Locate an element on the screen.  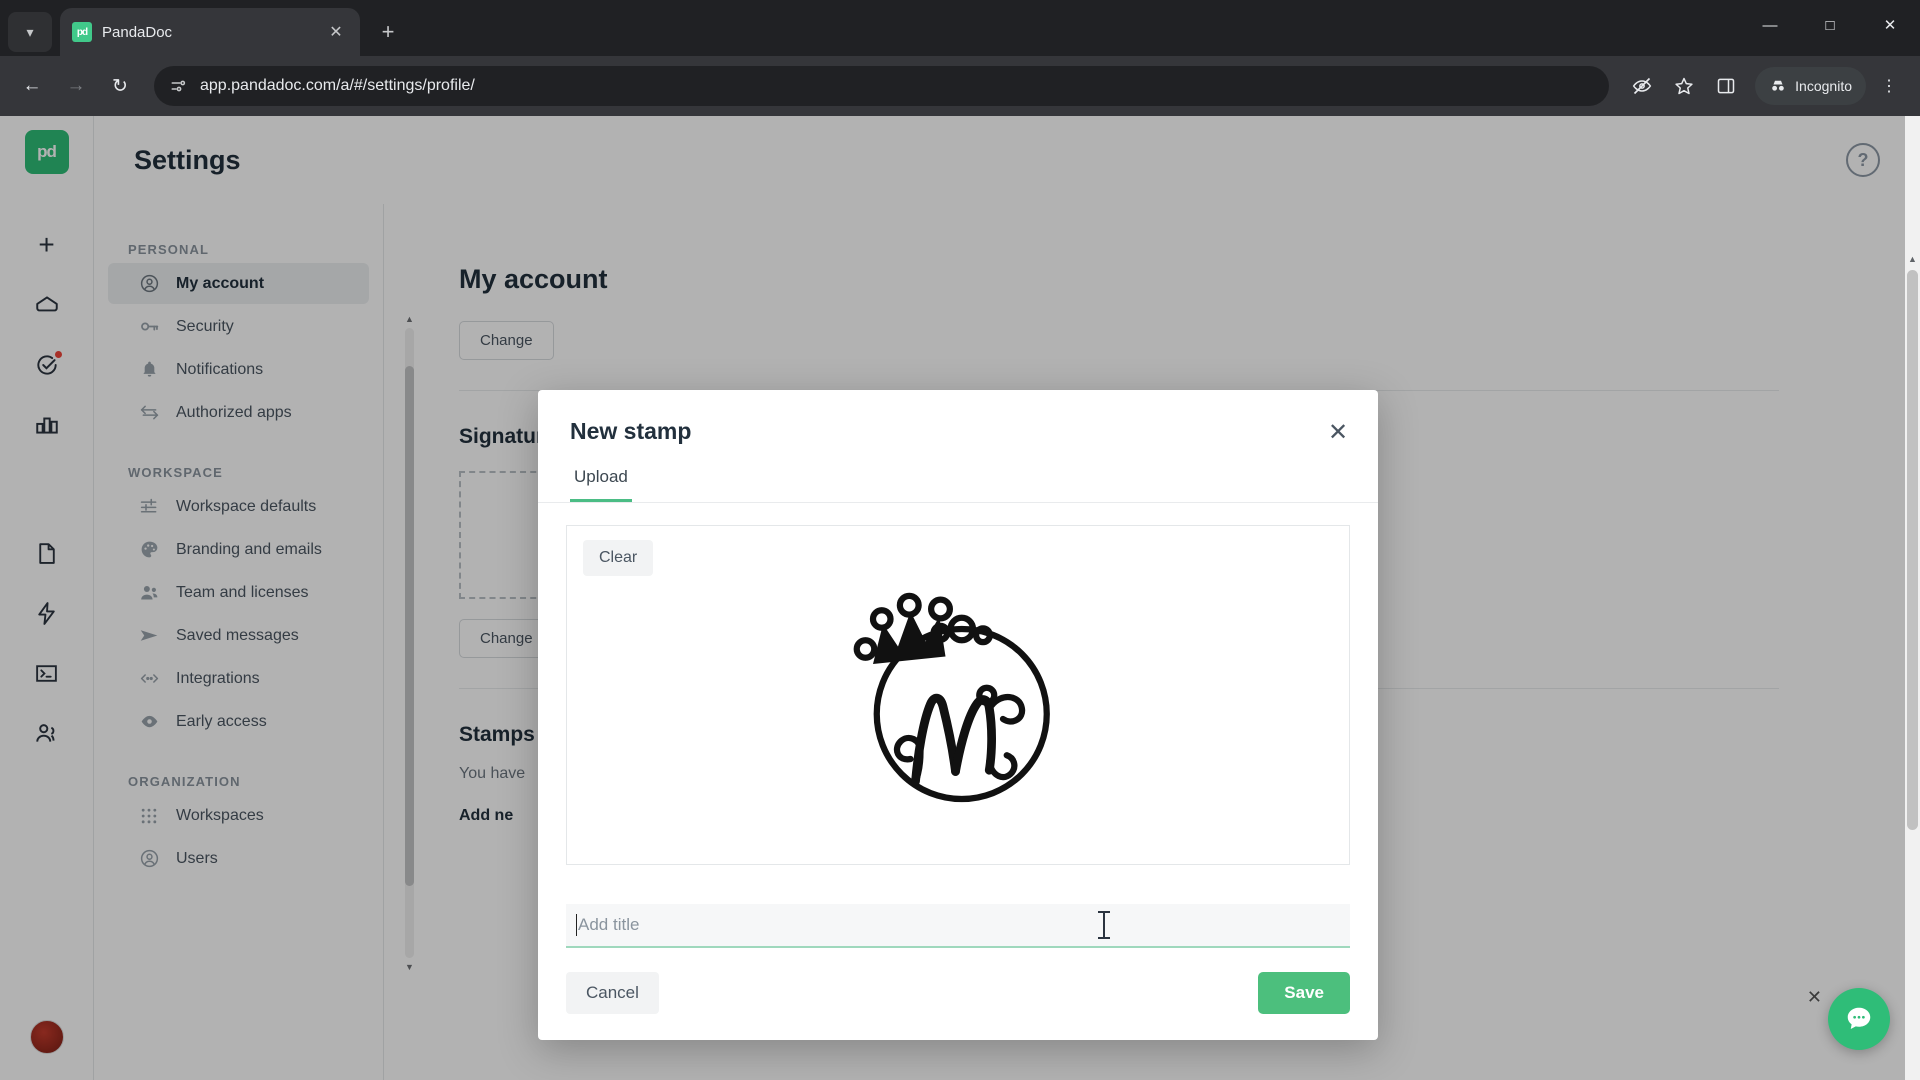
stamp-title-placeholder: Add title is located at coordinates (609, 924).